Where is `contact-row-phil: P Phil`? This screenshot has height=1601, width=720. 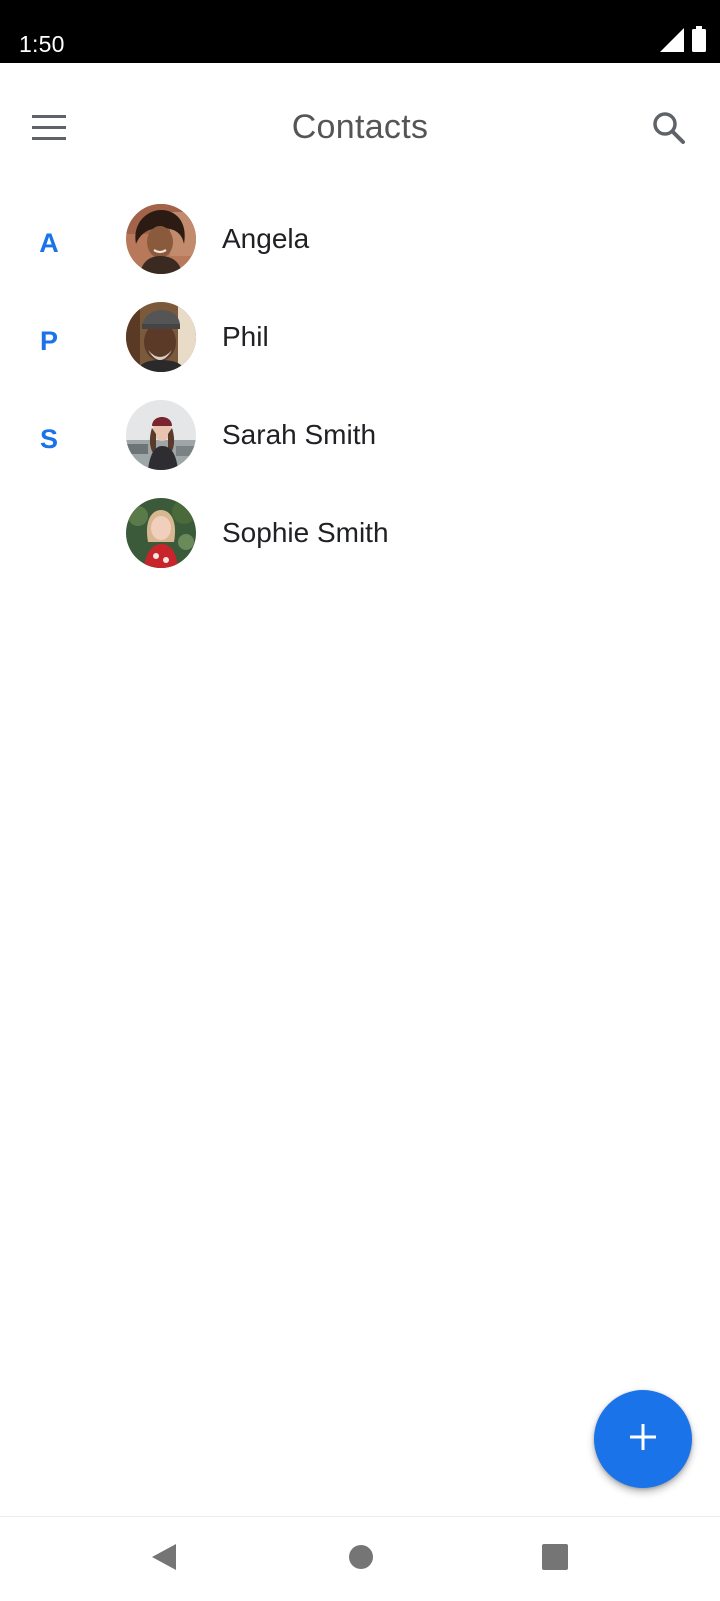
contact-row-phil: P Phil is located at coordinates (360, 342).